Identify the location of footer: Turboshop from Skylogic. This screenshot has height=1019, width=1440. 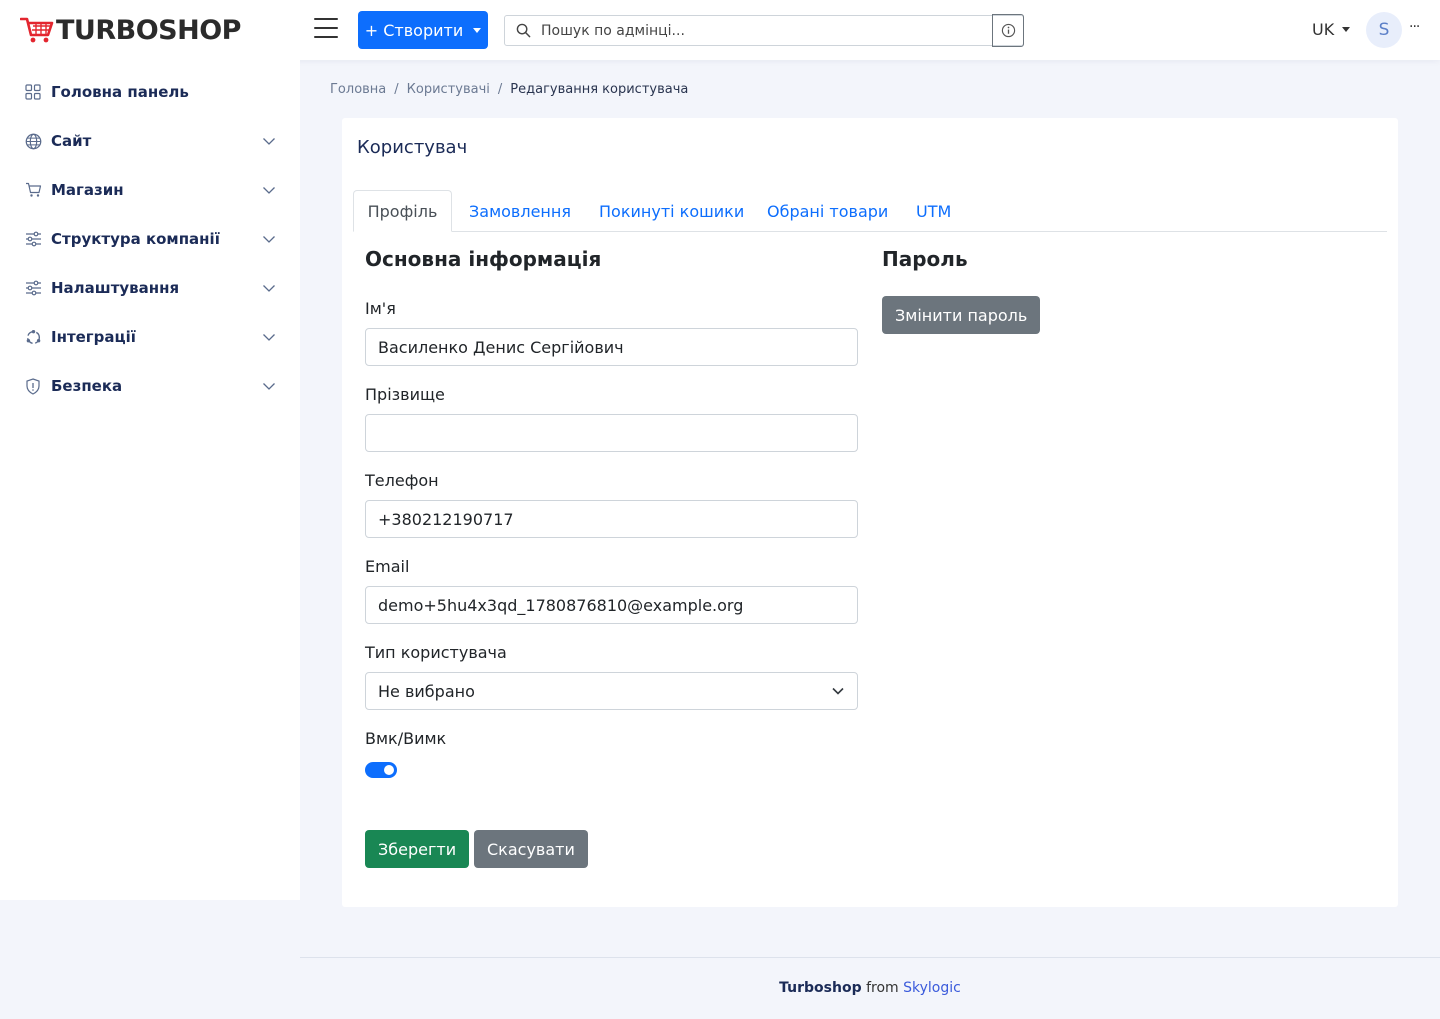
(870, 988).